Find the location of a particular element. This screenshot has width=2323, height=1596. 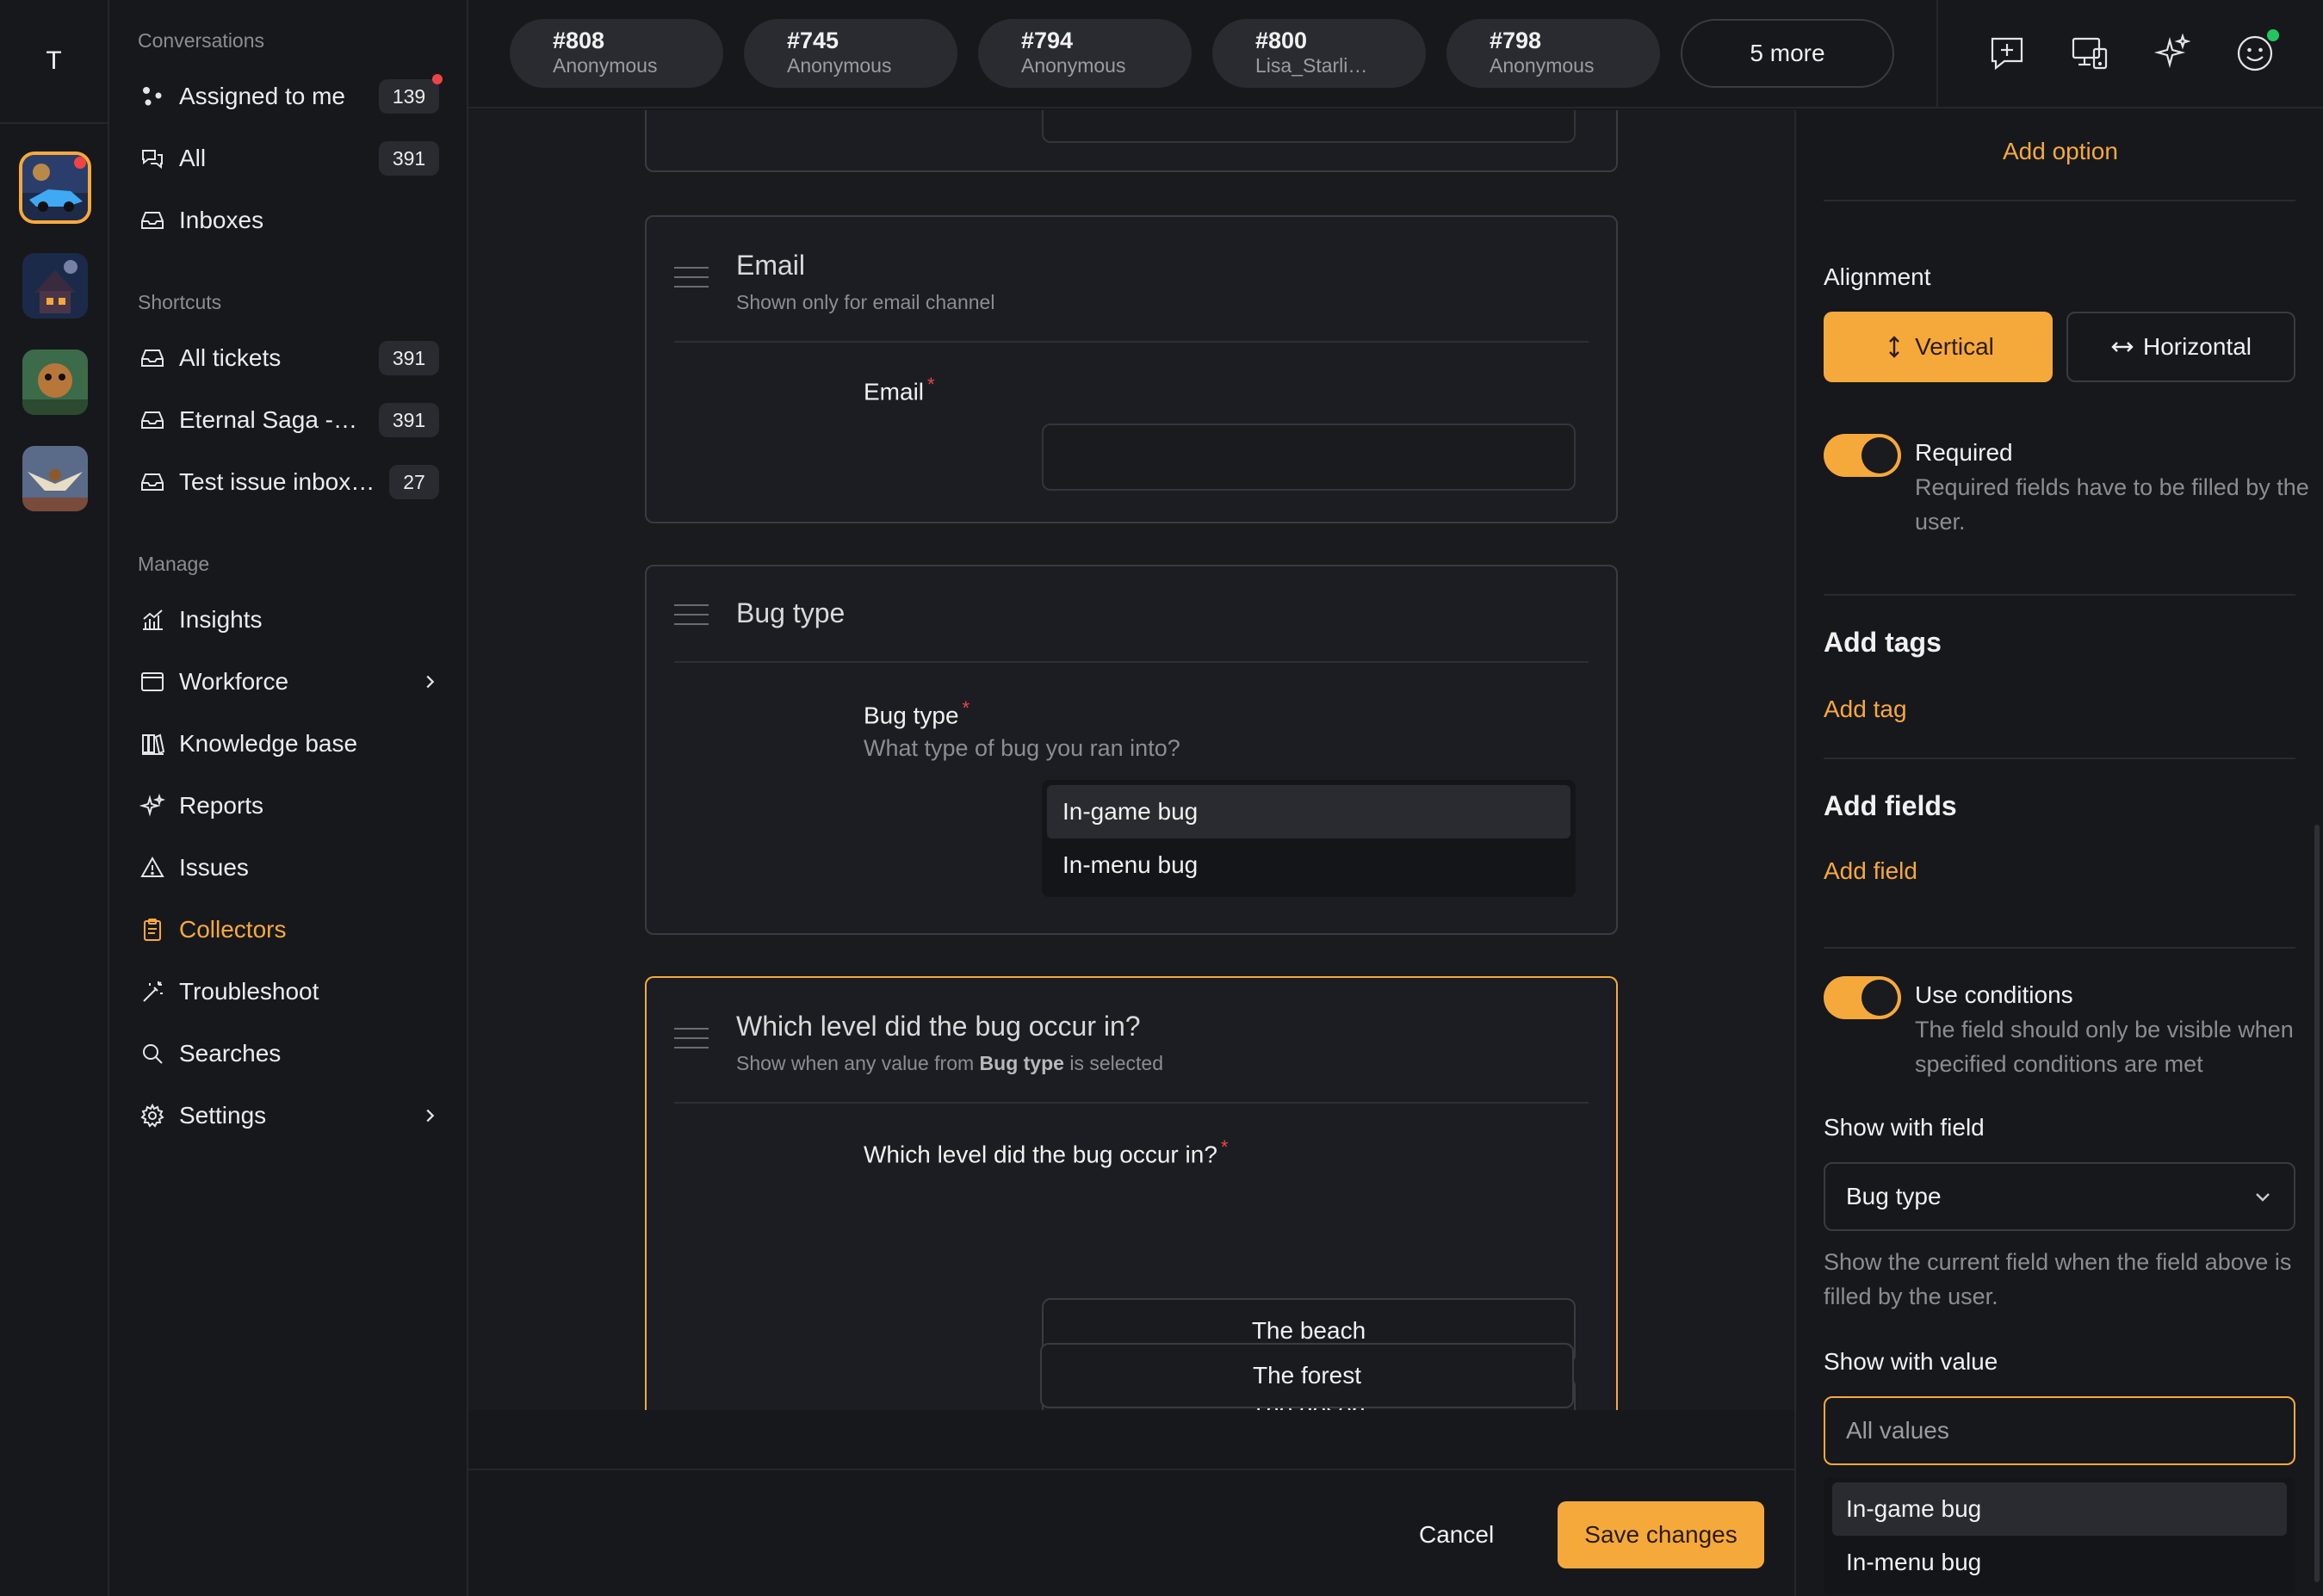

card-header: Bug type is located at coordinates (1131, 614).